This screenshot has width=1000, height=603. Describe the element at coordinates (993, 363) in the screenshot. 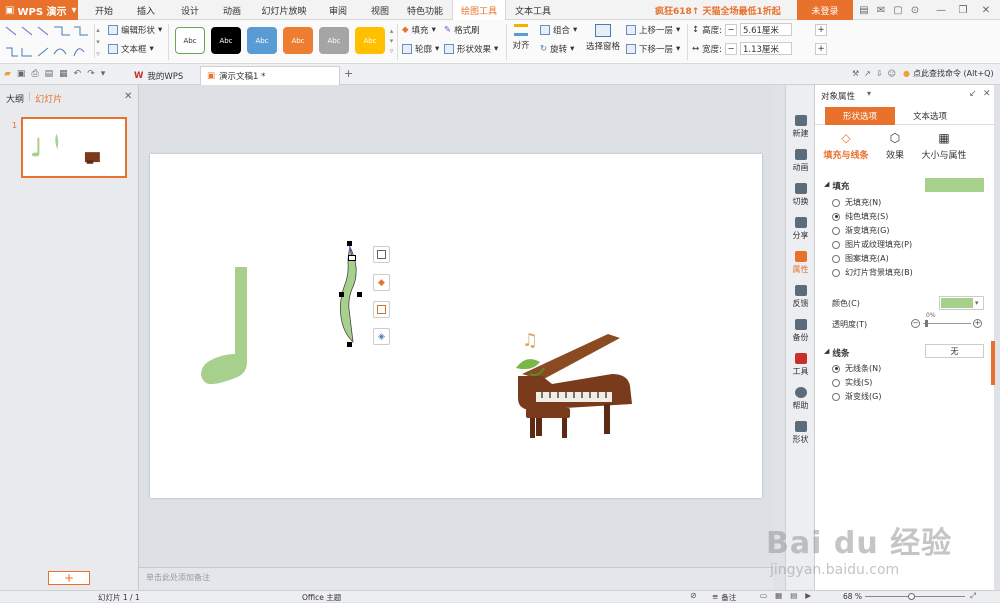

I see `pane-resize-grip` at that location.